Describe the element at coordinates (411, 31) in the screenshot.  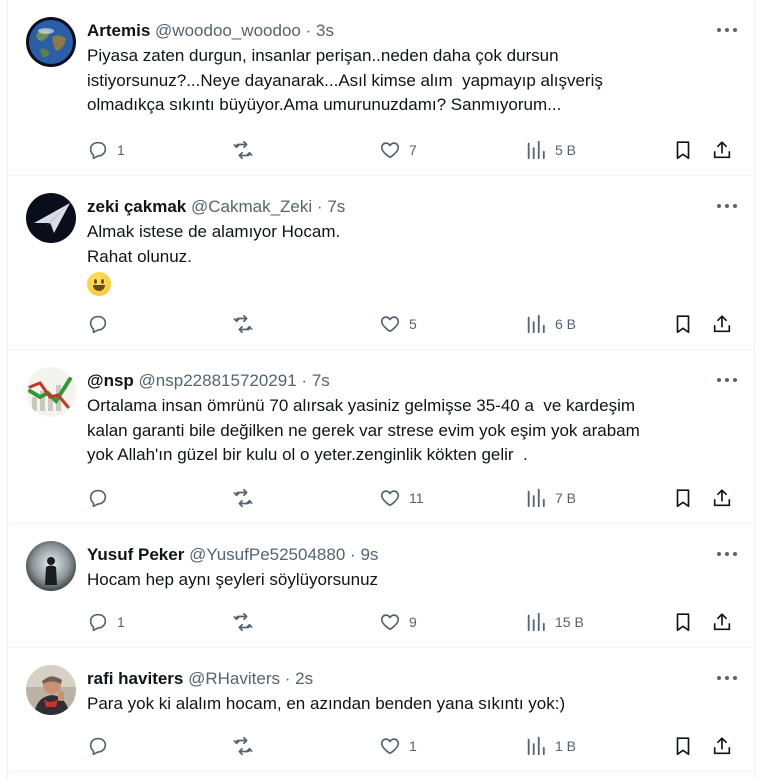
I see `tweet-header: Artemis @woodoo_woodoo · 3s` at that location.